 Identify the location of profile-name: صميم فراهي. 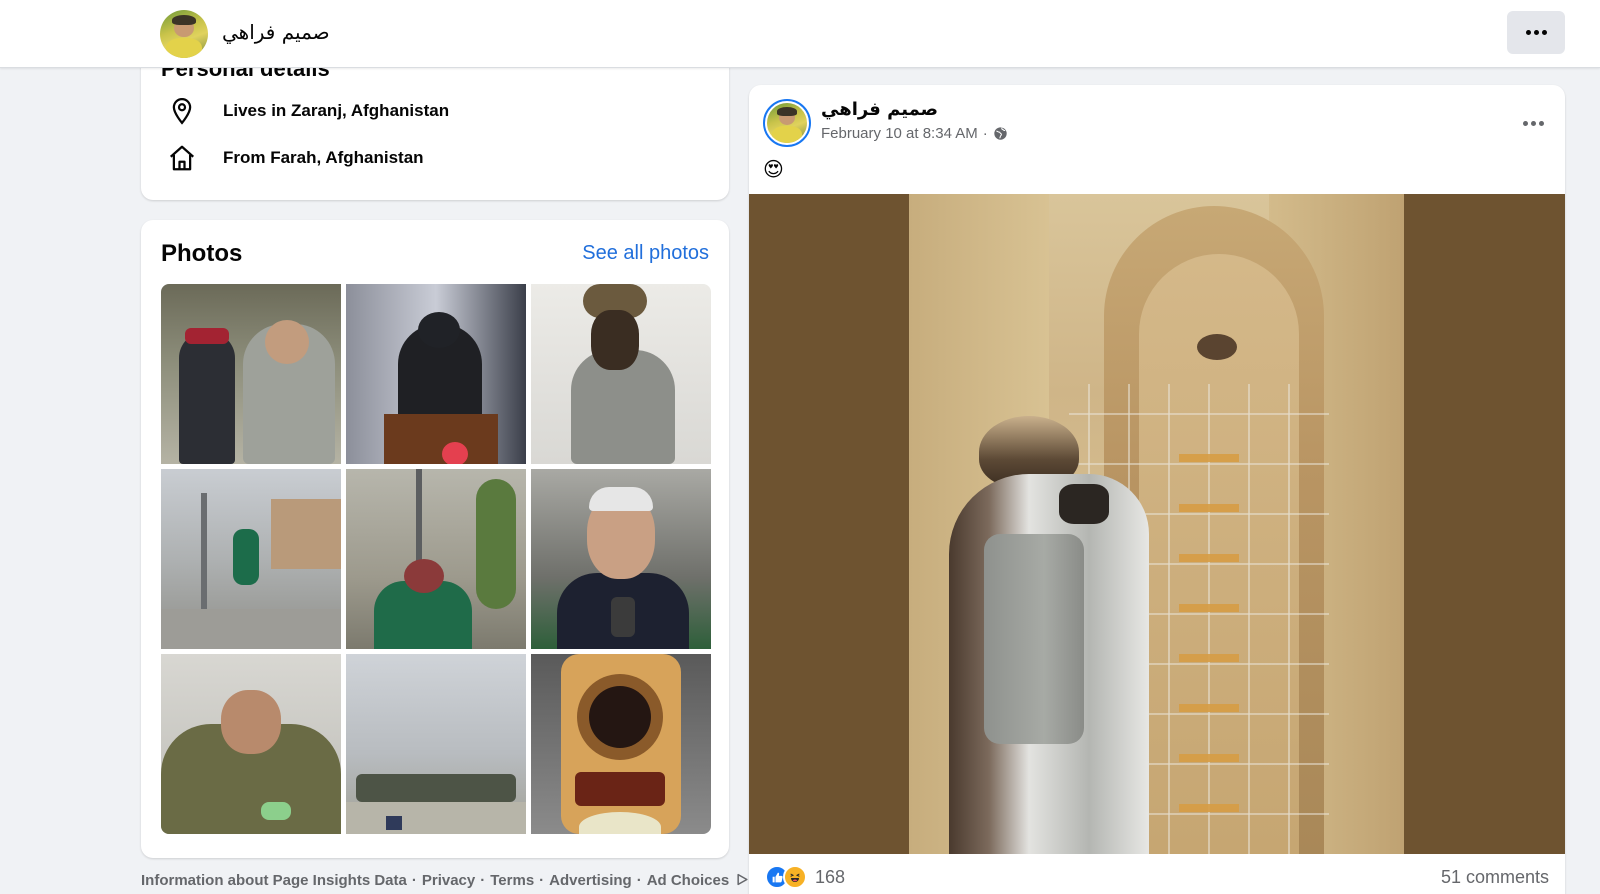
(276, 32).